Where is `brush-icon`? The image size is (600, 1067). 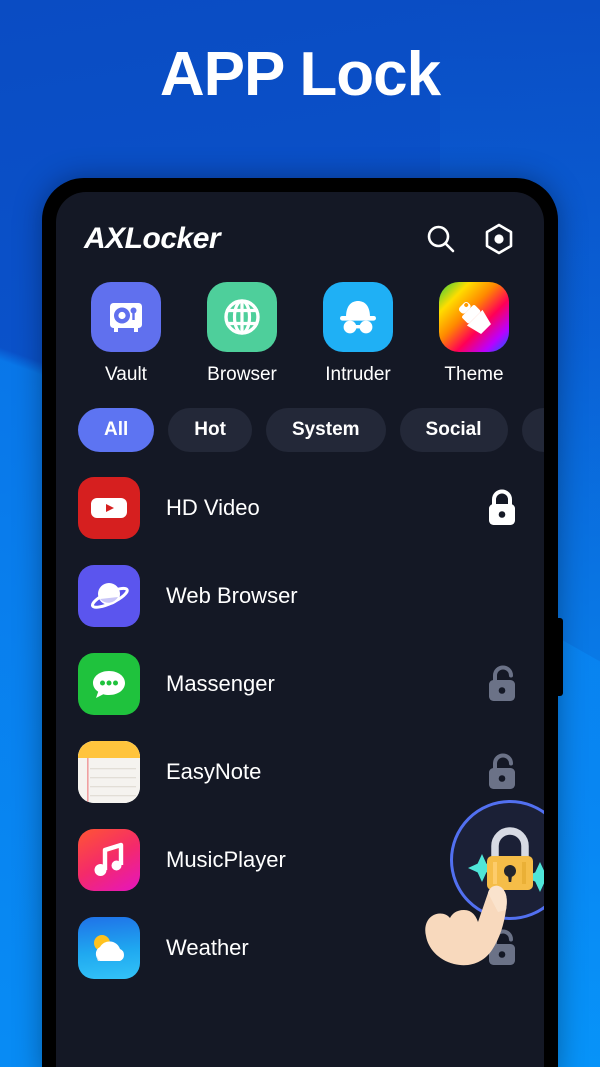
brush-icon is located at coordinates (474, 317).